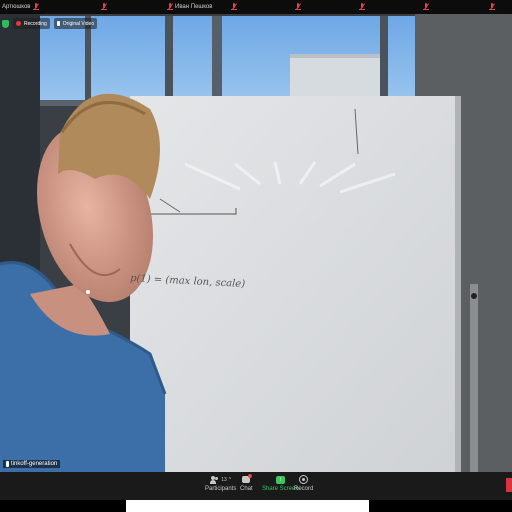  What do you see at coordinates (221, 489) in the screenshot?
I see `participants-label: Participants` at bounding box center [221, 489].